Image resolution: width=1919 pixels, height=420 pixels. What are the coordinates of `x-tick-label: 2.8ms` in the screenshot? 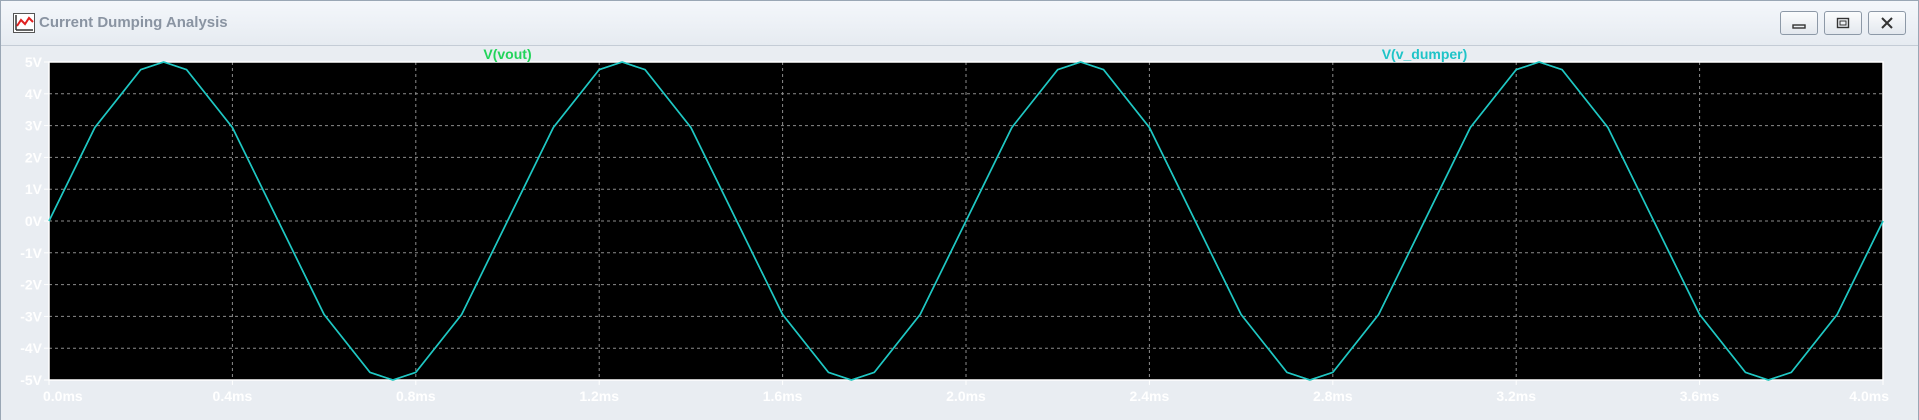 It's located at (1333, 396).